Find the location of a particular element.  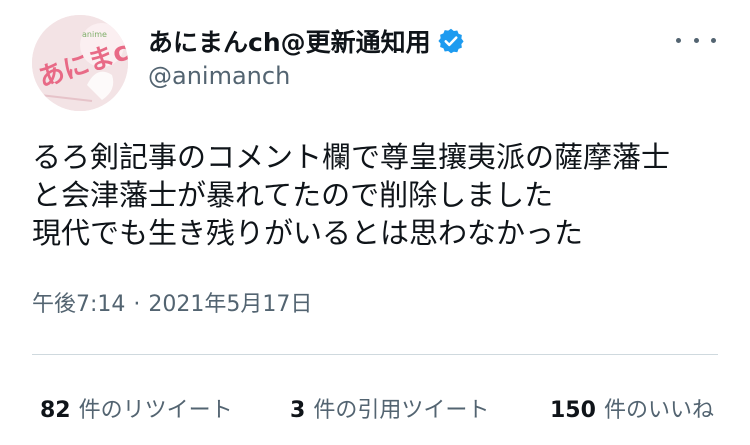

more-options-icon is located at coordinates (696, 40).